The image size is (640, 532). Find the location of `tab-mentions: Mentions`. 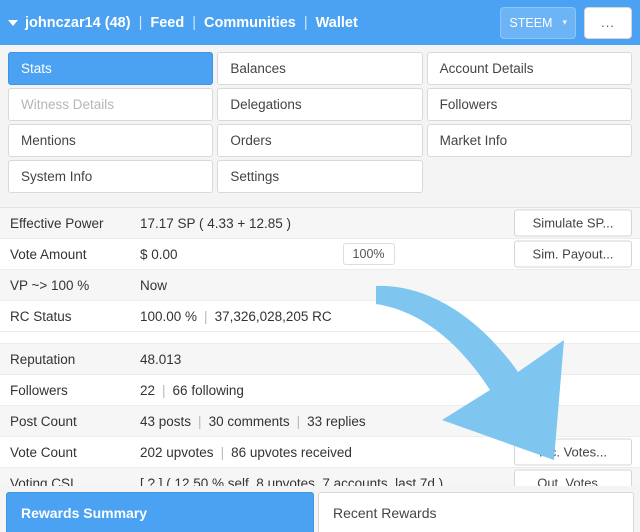

tab-mentions: Mentions is located at coordinates (111, 140).